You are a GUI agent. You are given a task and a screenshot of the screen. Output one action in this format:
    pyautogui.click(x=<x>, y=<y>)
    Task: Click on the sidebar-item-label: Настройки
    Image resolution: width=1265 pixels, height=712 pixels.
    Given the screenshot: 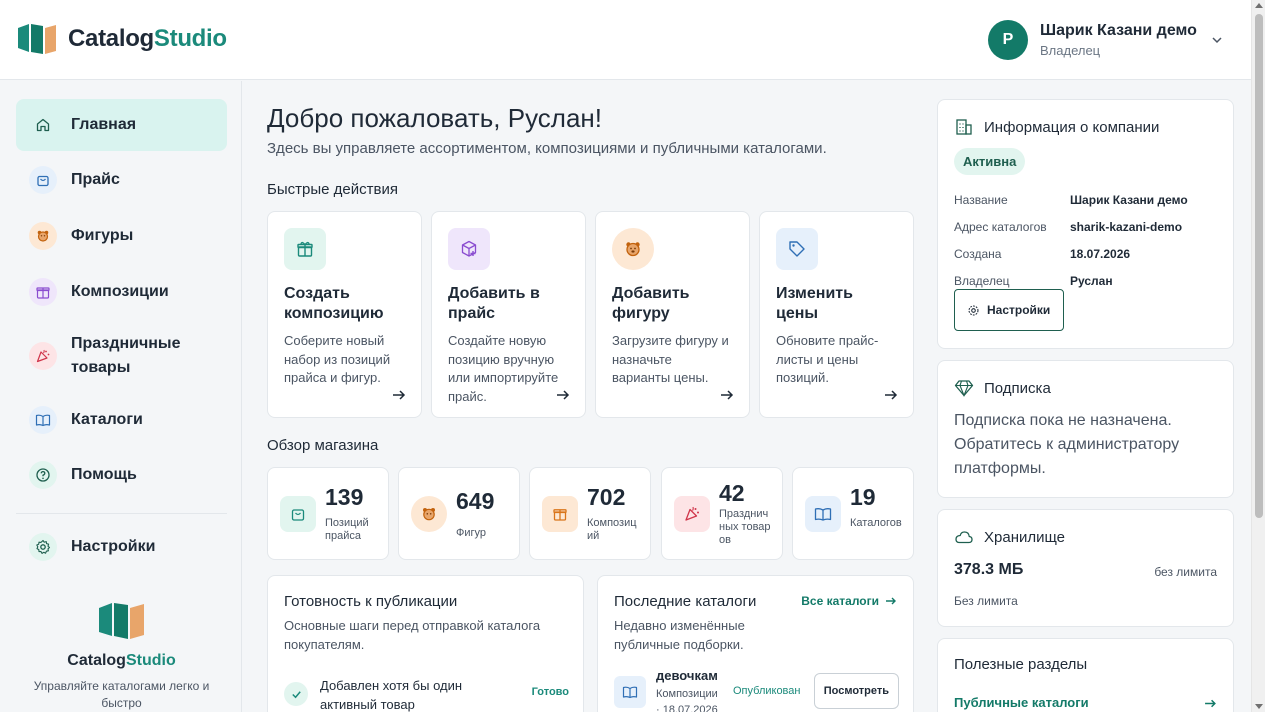 What is the action you would take?
    pyautogui.click(x=113, y=546)
    